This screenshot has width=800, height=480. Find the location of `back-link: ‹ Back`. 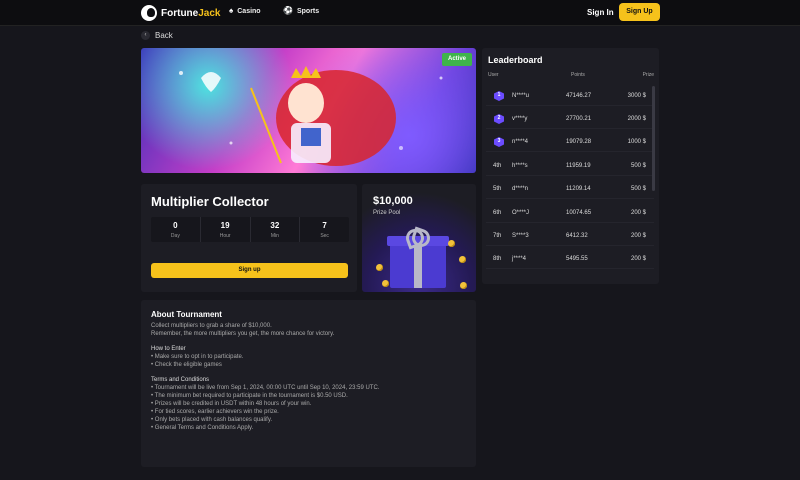

back-link: ‹ Back is located at coordinates (157, 35).